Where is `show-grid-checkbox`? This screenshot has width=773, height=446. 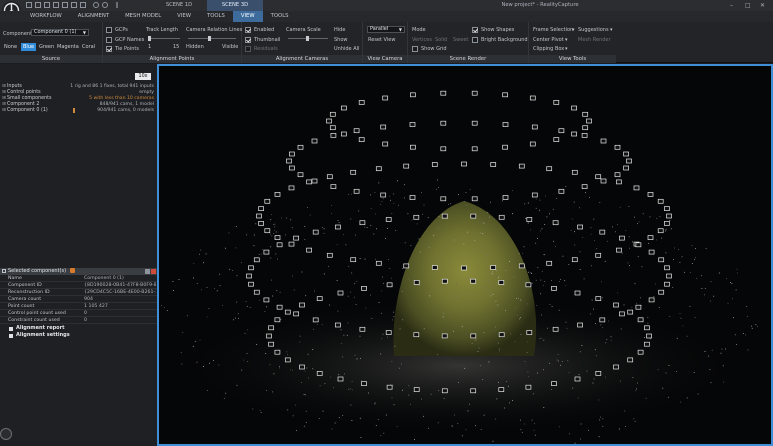
show-grid-checkbox is located at coordinates (415, 49).